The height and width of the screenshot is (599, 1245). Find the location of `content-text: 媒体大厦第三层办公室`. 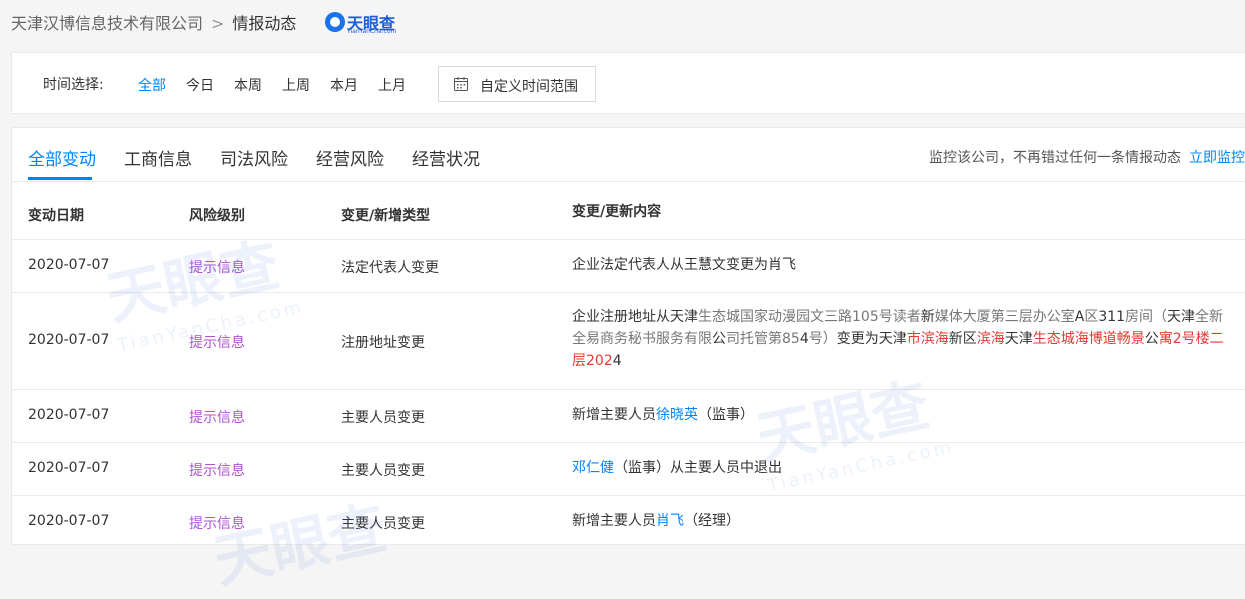

content-text: 媒体大厦第三层办公室 is located at coordinates (1004, 317).